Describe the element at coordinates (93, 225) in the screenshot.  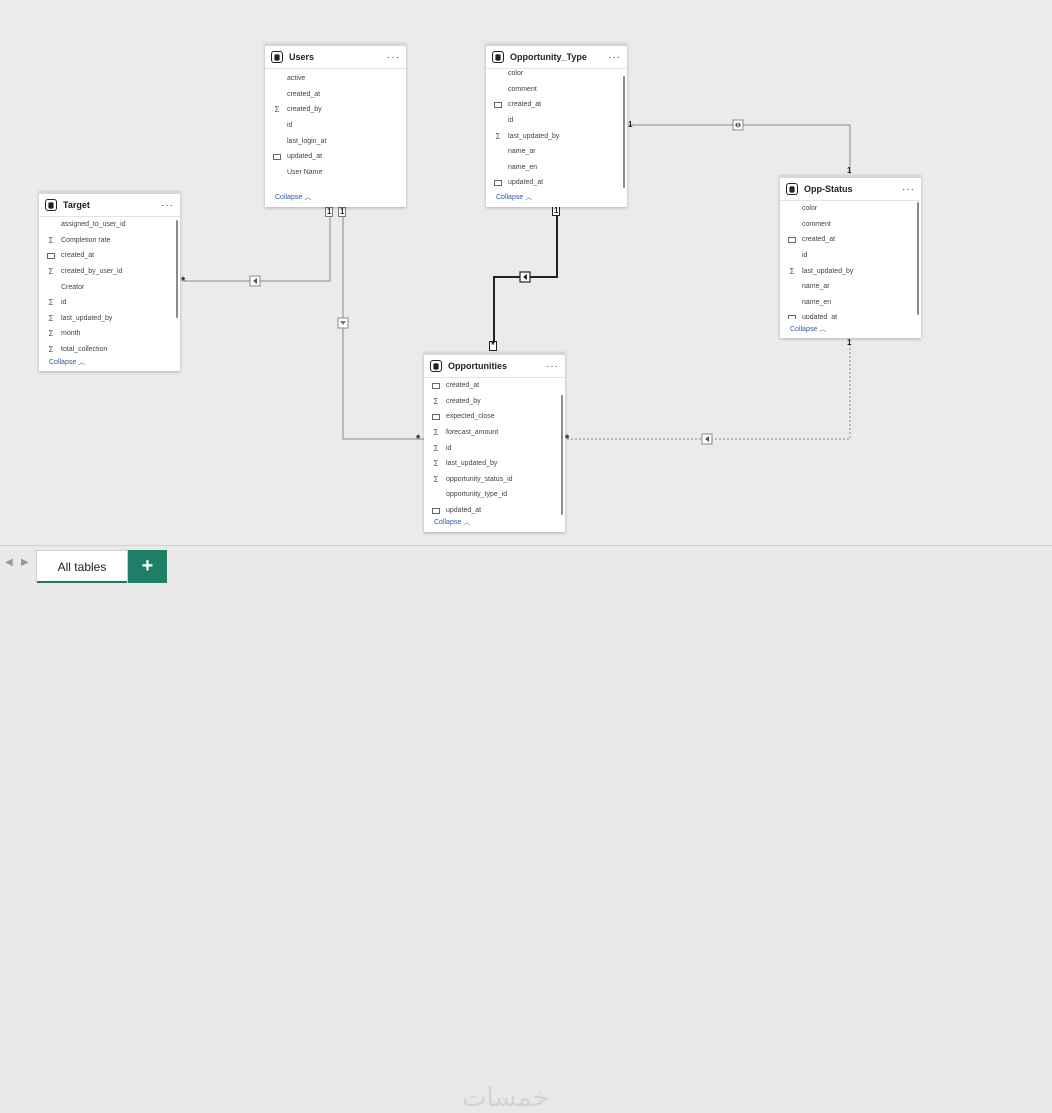
I see `field-name: assigned_to_user_id` at that location.